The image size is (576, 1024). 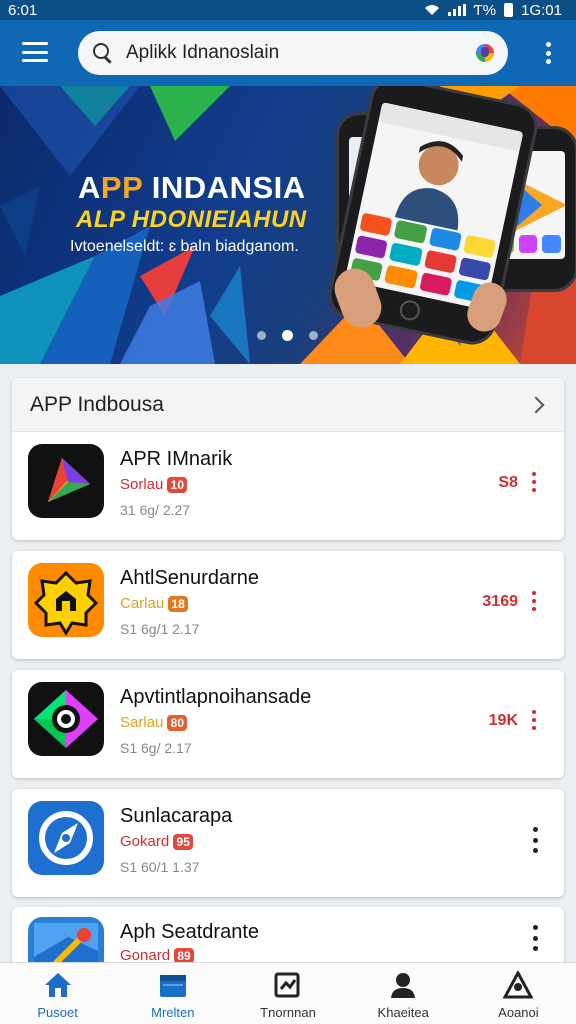 I want to click on banner-subtitle: ALP HDONIEIAHUN, so click(x=191, y=219).